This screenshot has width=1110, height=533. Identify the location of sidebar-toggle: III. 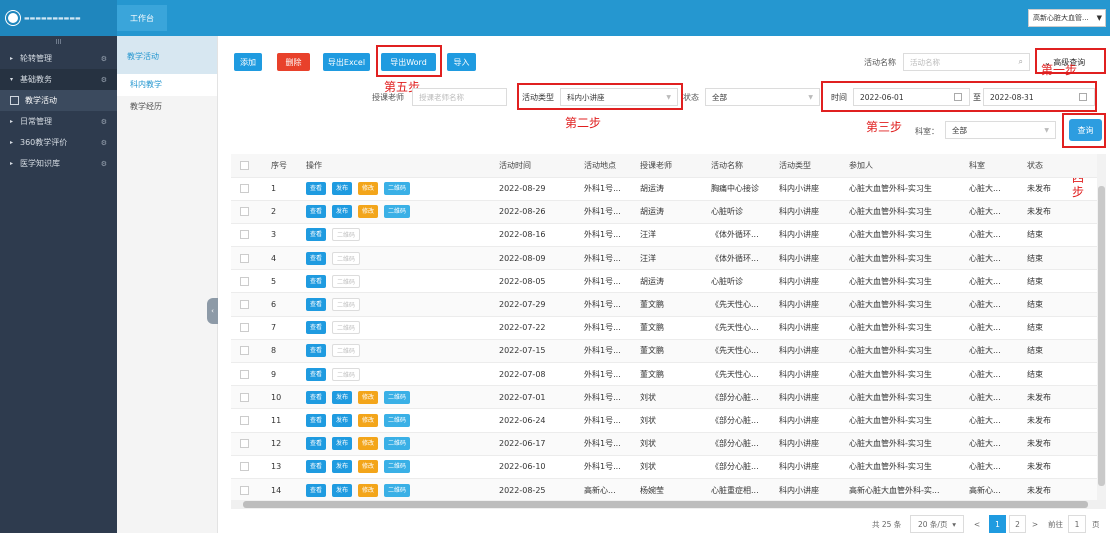
(58, 42).